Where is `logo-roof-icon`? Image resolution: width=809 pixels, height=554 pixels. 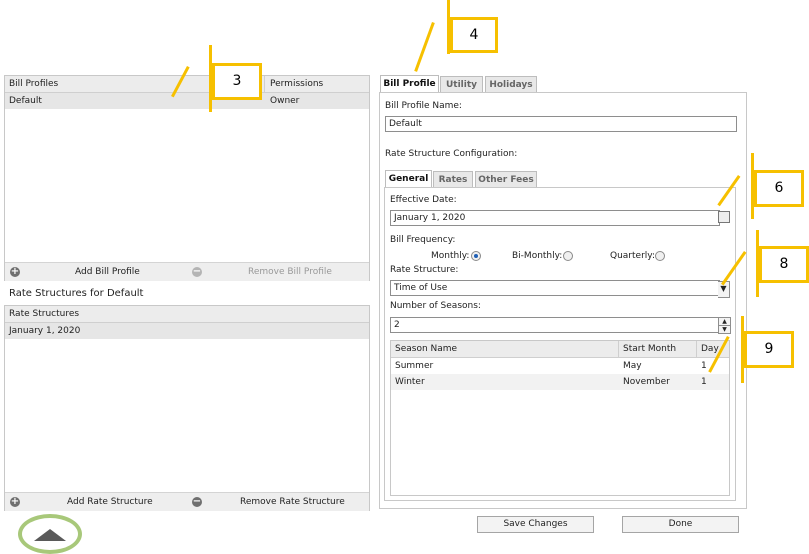 logo-roof-icon is located at coordinates (50, 535).